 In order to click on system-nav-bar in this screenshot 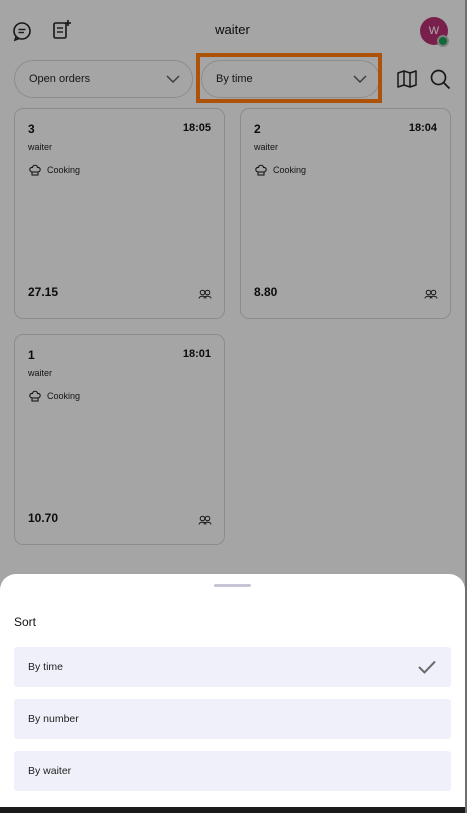, I will do `click(232, 810)`.